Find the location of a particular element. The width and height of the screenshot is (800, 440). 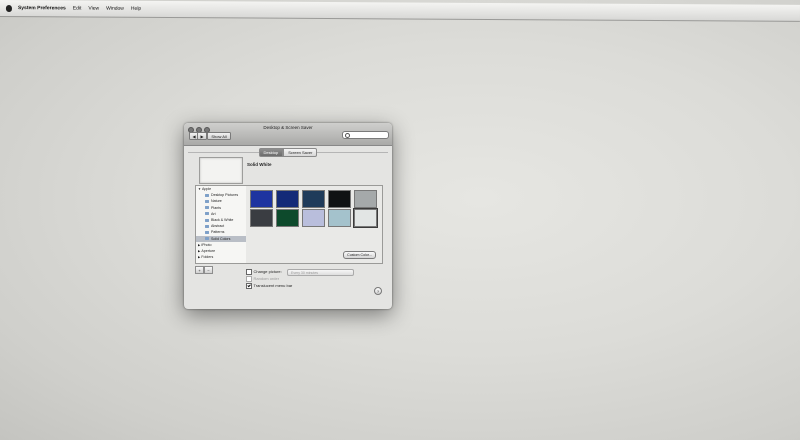

add-folder-button: + is located at coordinates (199, 270).